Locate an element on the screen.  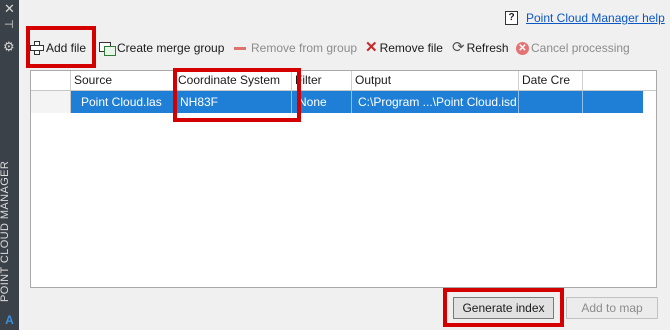
help-link: Point Cloud Manager help is located at coordinates (595, 18).